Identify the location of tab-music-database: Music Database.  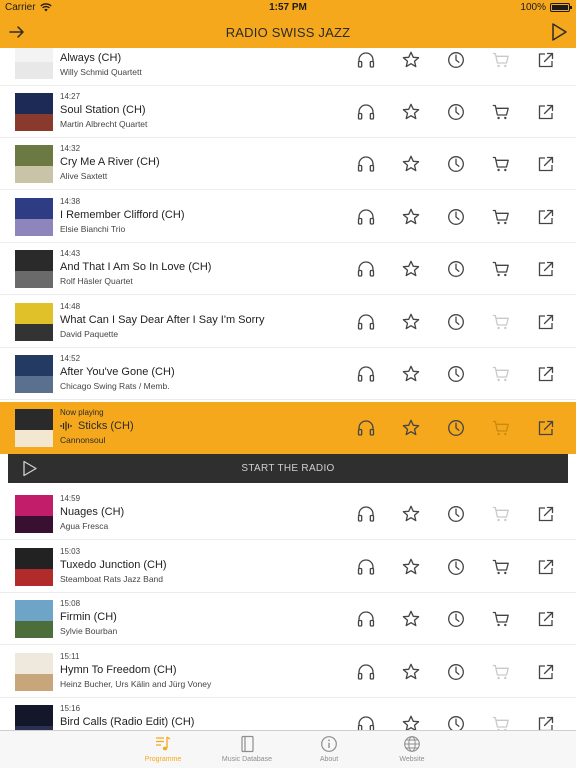
(247, 749).